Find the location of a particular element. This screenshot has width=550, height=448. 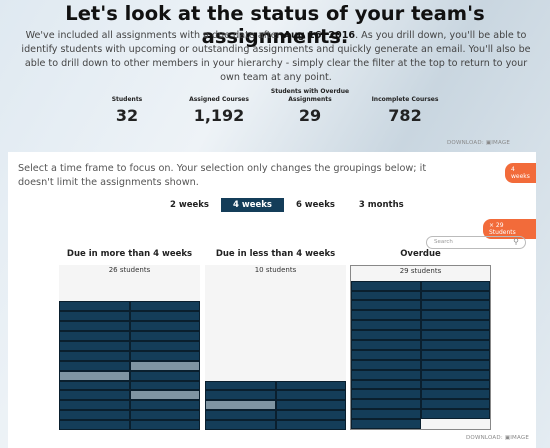

due-date: Aug 16, 2016 is located at coordinates (319, 35).